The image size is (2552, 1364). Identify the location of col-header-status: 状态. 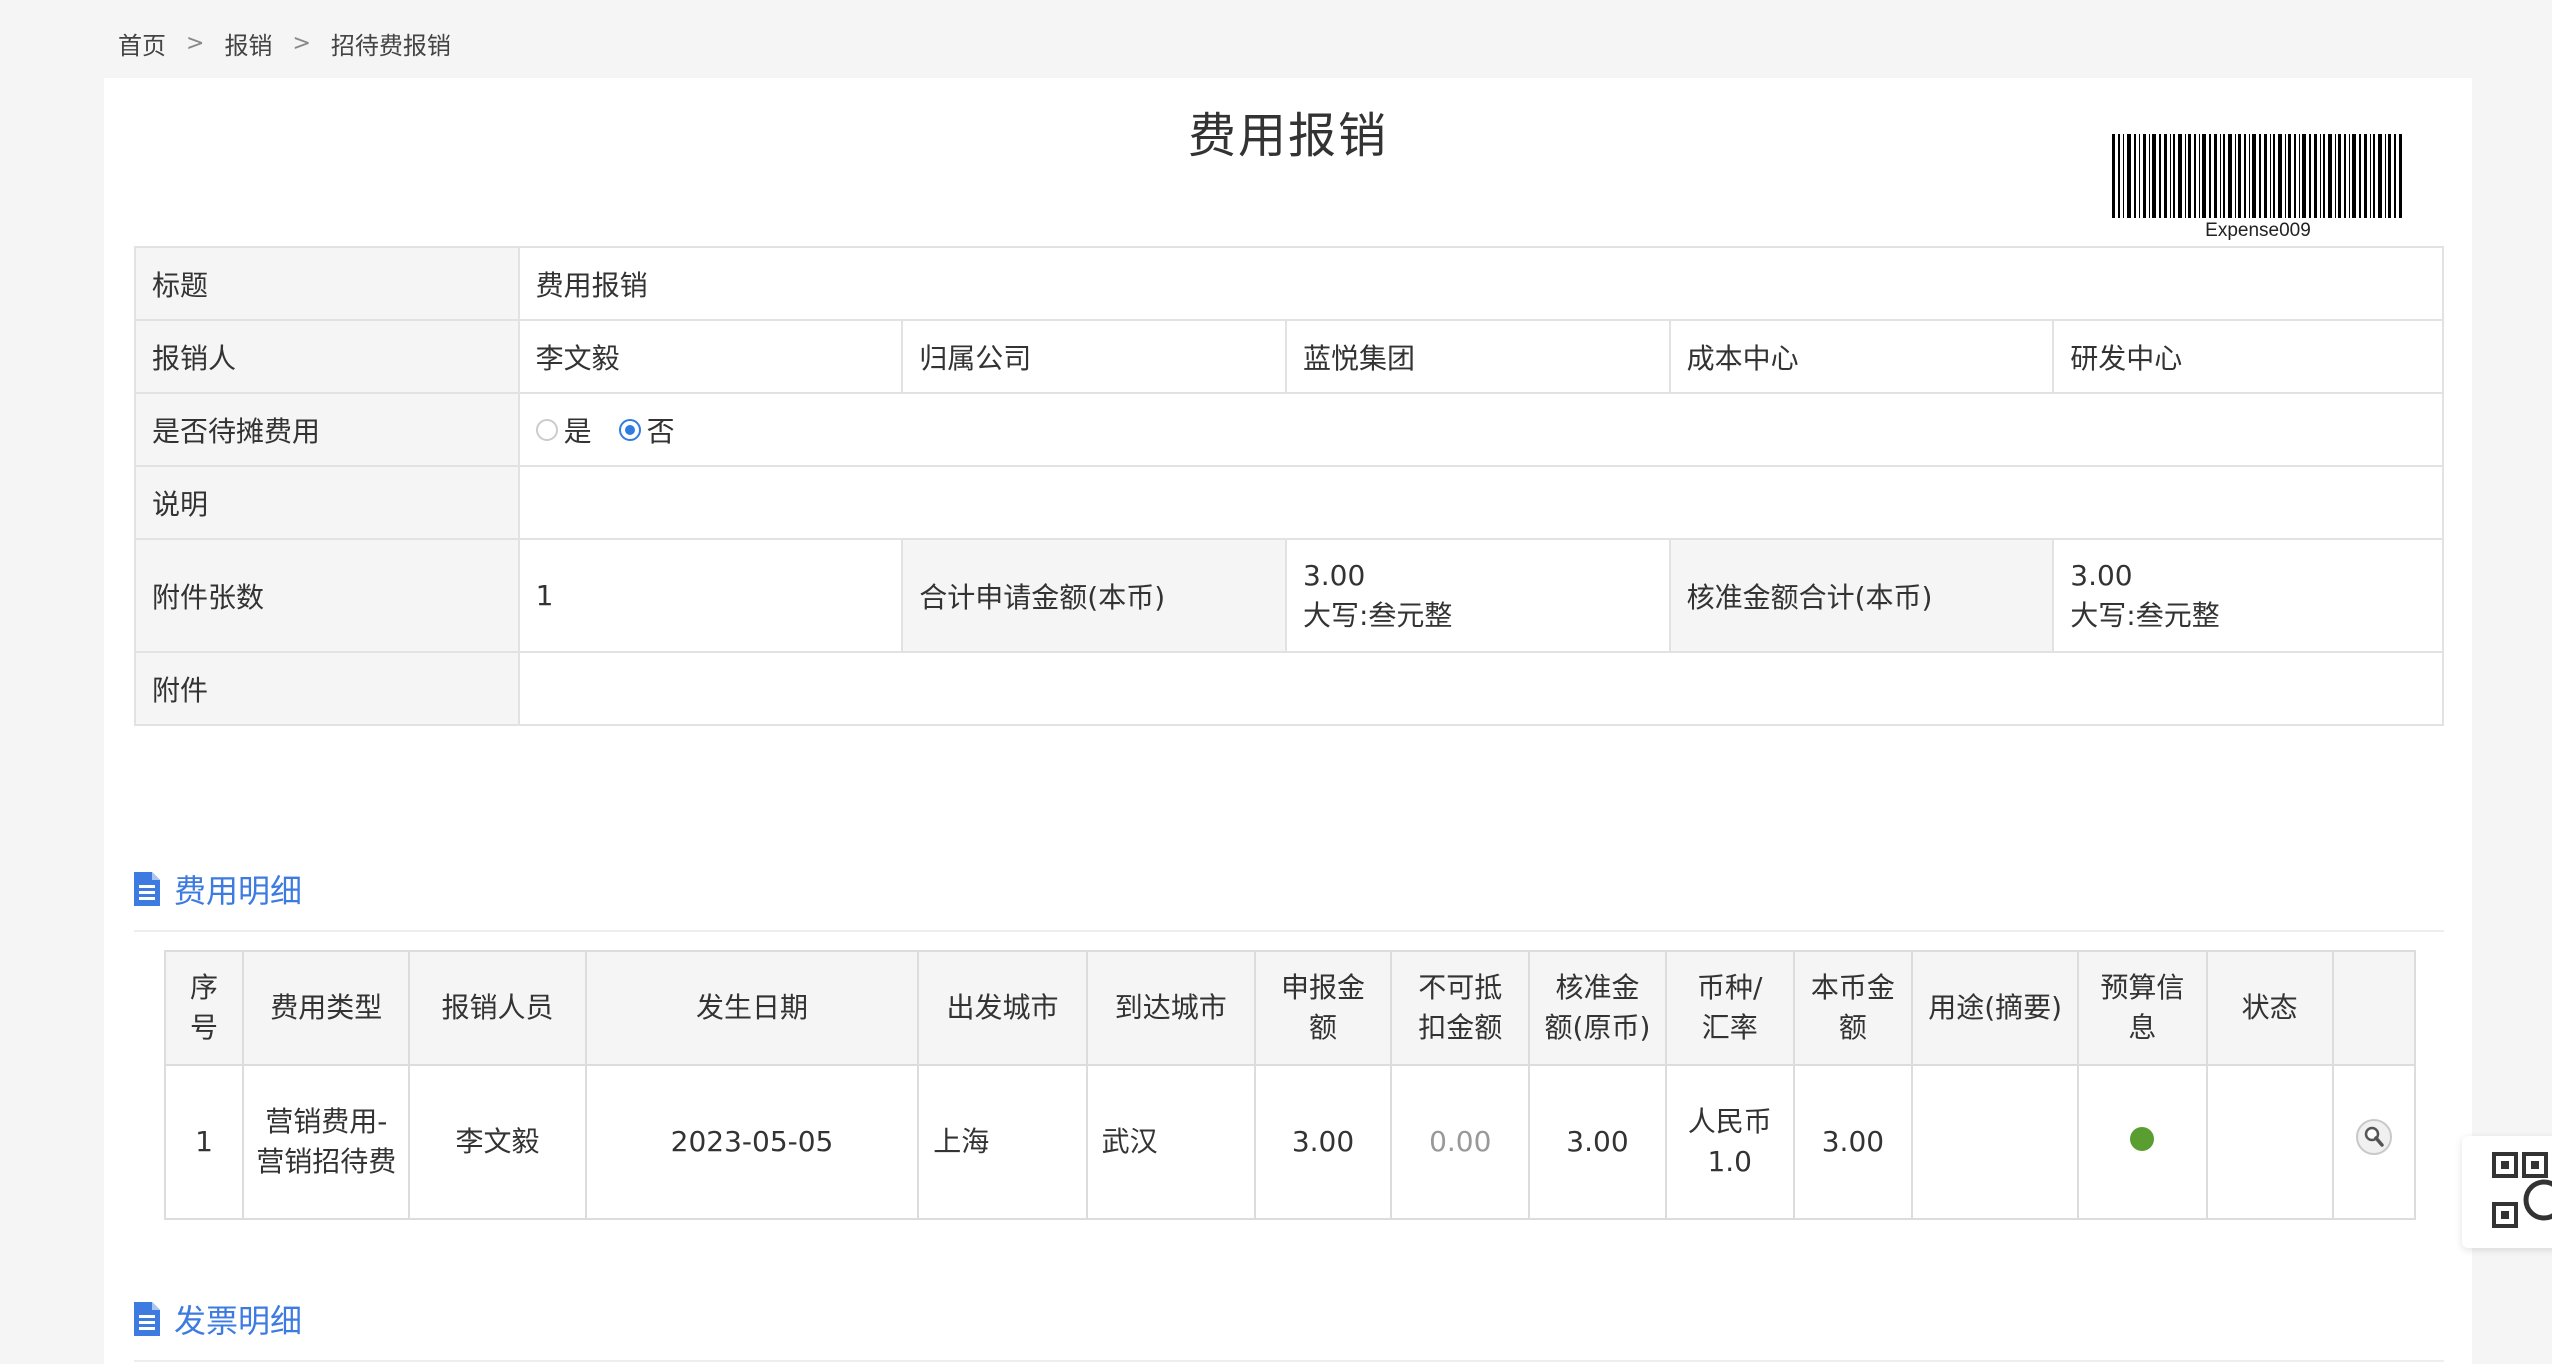
(2269, 1008).